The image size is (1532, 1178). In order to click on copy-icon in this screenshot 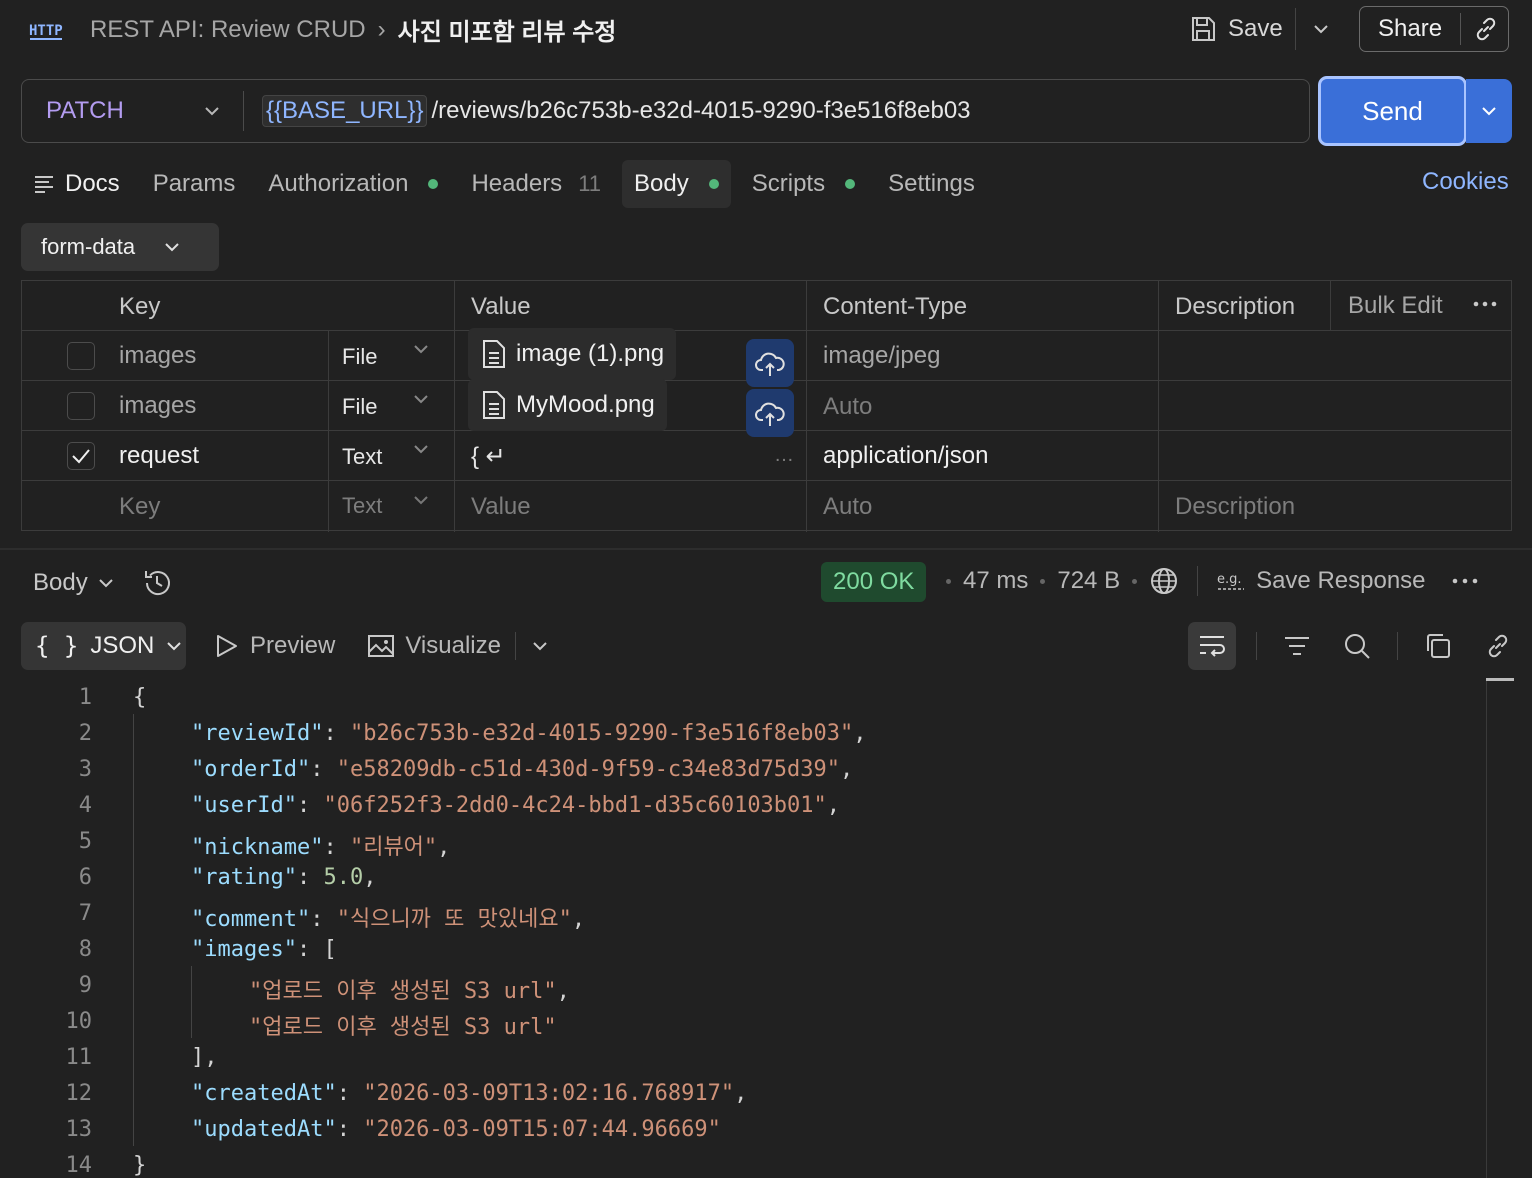, I will do `click(1438, 646)`.